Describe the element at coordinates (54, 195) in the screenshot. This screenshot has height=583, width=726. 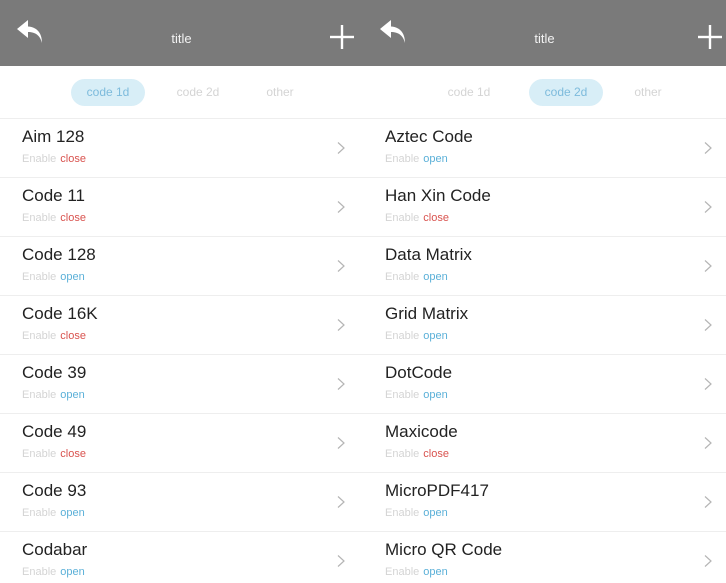
I see `item-name: Code 11` at that location.